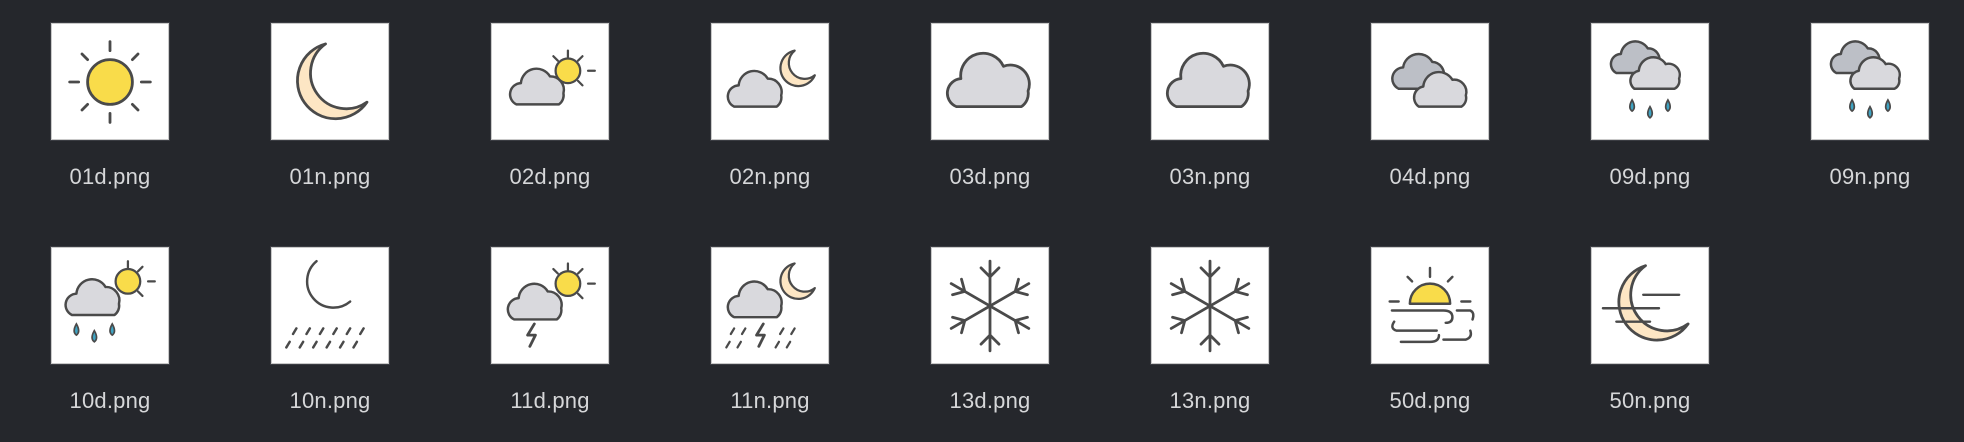 This screenshot has height=442, width=1964. What do you see at coordinates (990, 400) in the screenshot?
I see `file-name: 13d.png` at bounding box center [990, 400].